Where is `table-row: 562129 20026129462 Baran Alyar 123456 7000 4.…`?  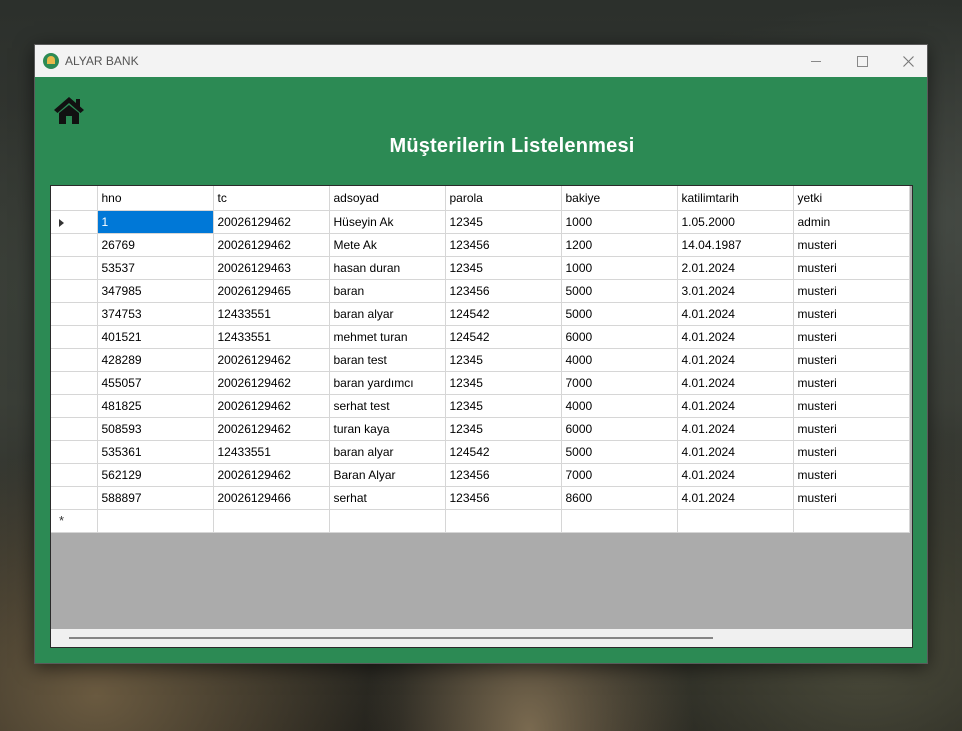 table-row: 562129 20026129462 Baran Alyar 123456 7000 4.… is located at coordinates (480, 475).